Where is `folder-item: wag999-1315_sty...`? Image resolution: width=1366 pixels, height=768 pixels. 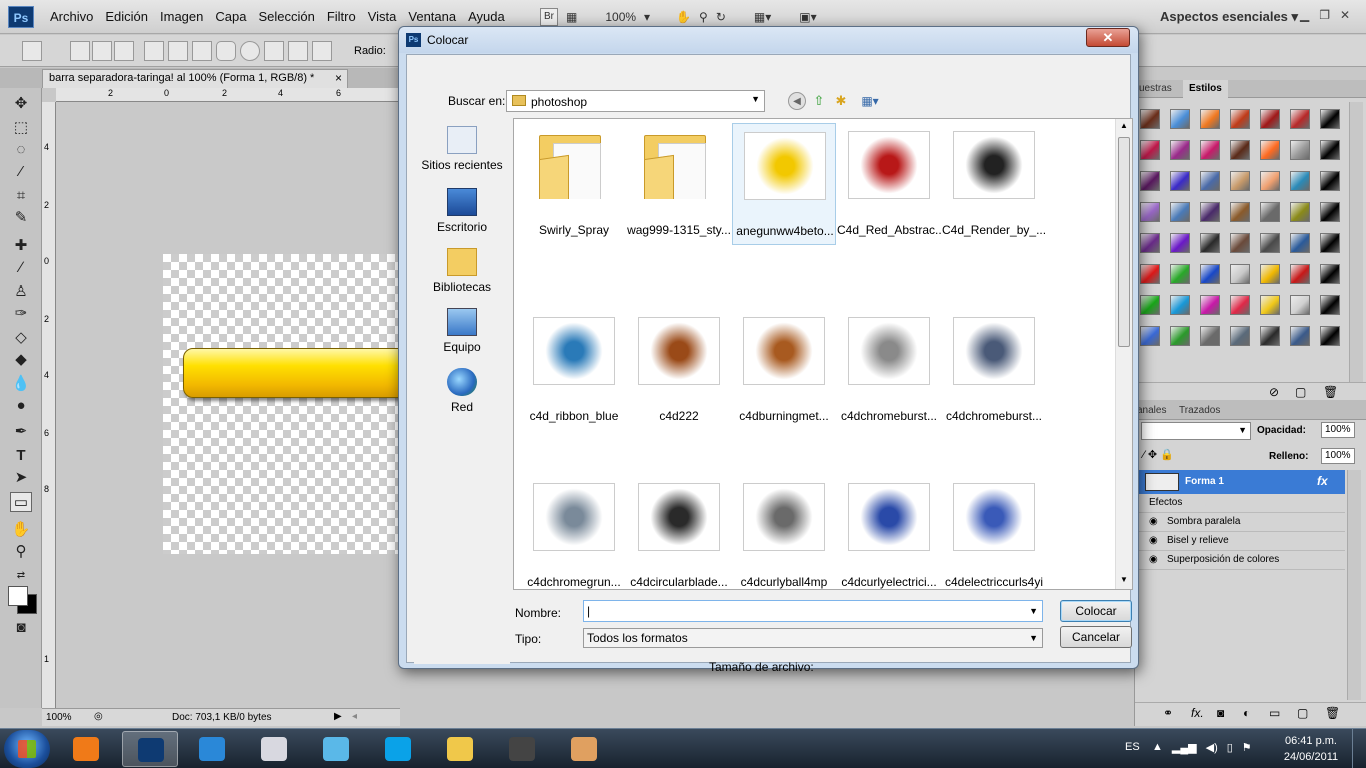
folder-item: wag999-1315_sty... is located at coordinates (679, 184).